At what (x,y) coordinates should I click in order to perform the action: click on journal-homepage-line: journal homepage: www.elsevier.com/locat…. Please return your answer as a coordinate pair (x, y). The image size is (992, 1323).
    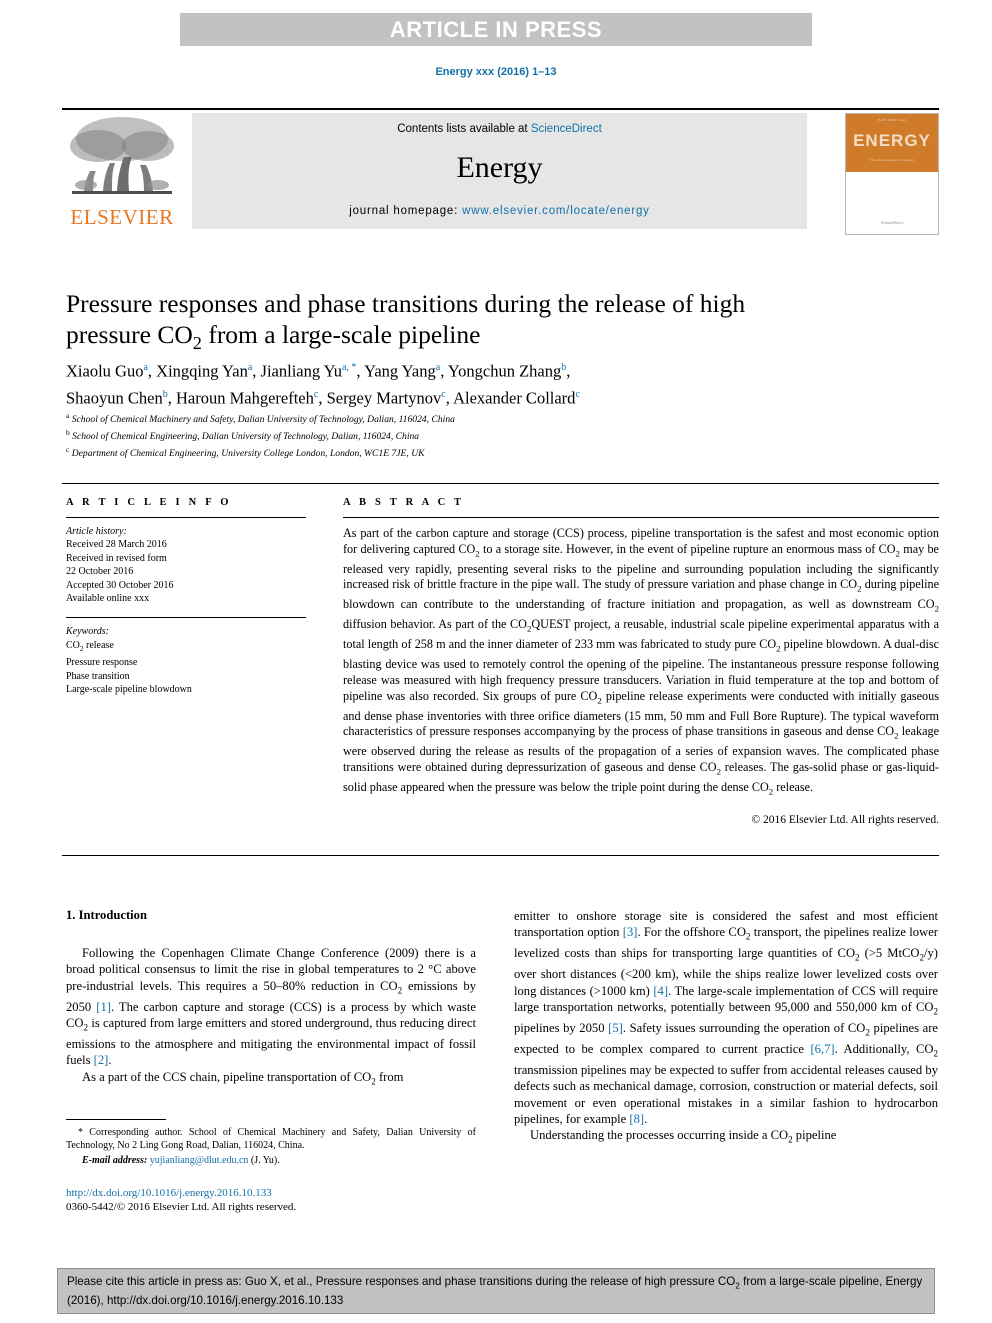
    Looking at the image, I should click on (499, 211).